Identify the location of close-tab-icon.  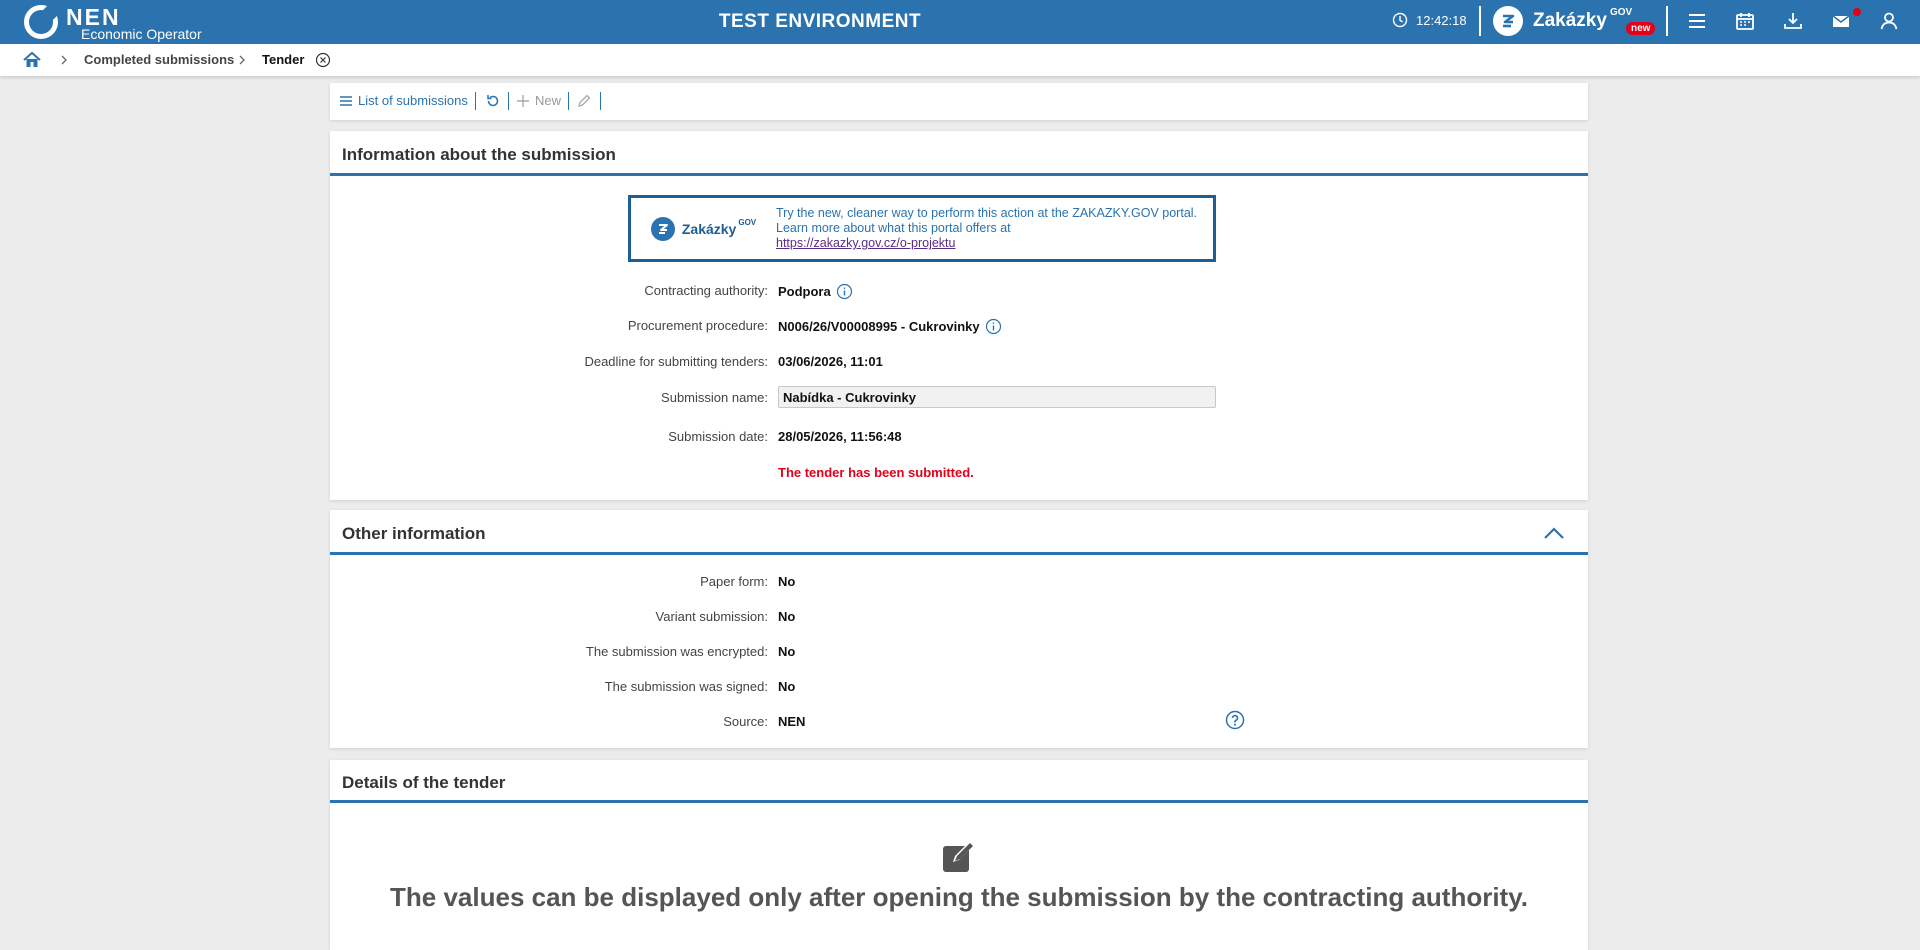
(323, 60).